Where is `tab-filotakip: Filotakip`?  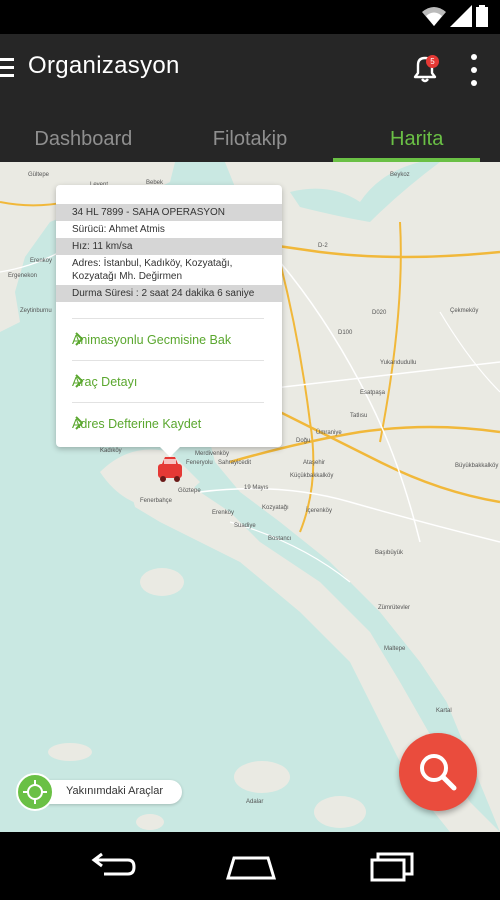
tab-filotakip: Filotakip is located at coordinates (250, 134).